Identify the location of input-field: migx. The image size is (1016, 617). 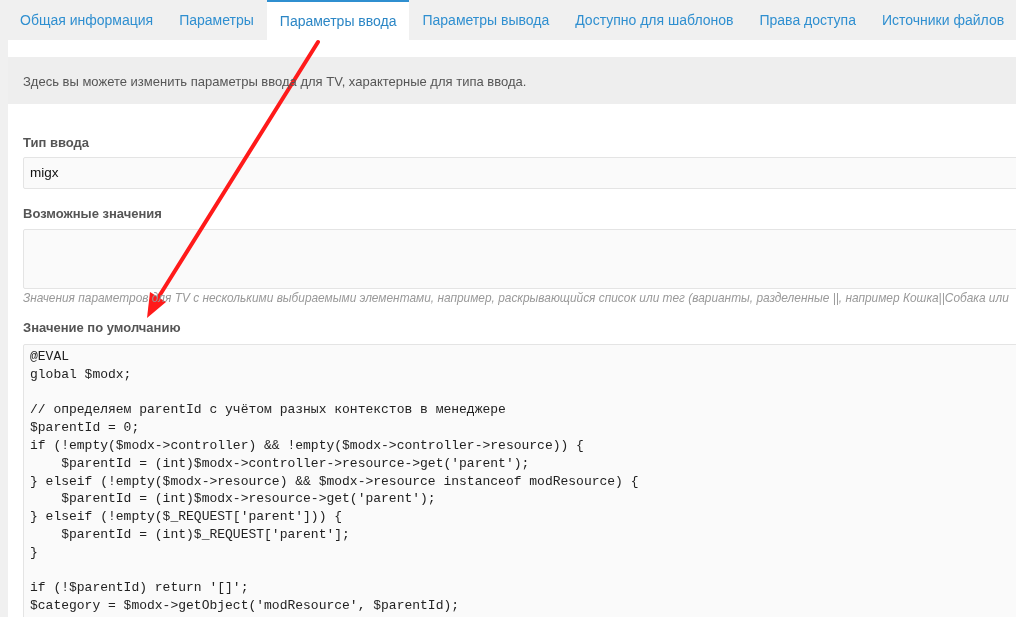
(519, 173).